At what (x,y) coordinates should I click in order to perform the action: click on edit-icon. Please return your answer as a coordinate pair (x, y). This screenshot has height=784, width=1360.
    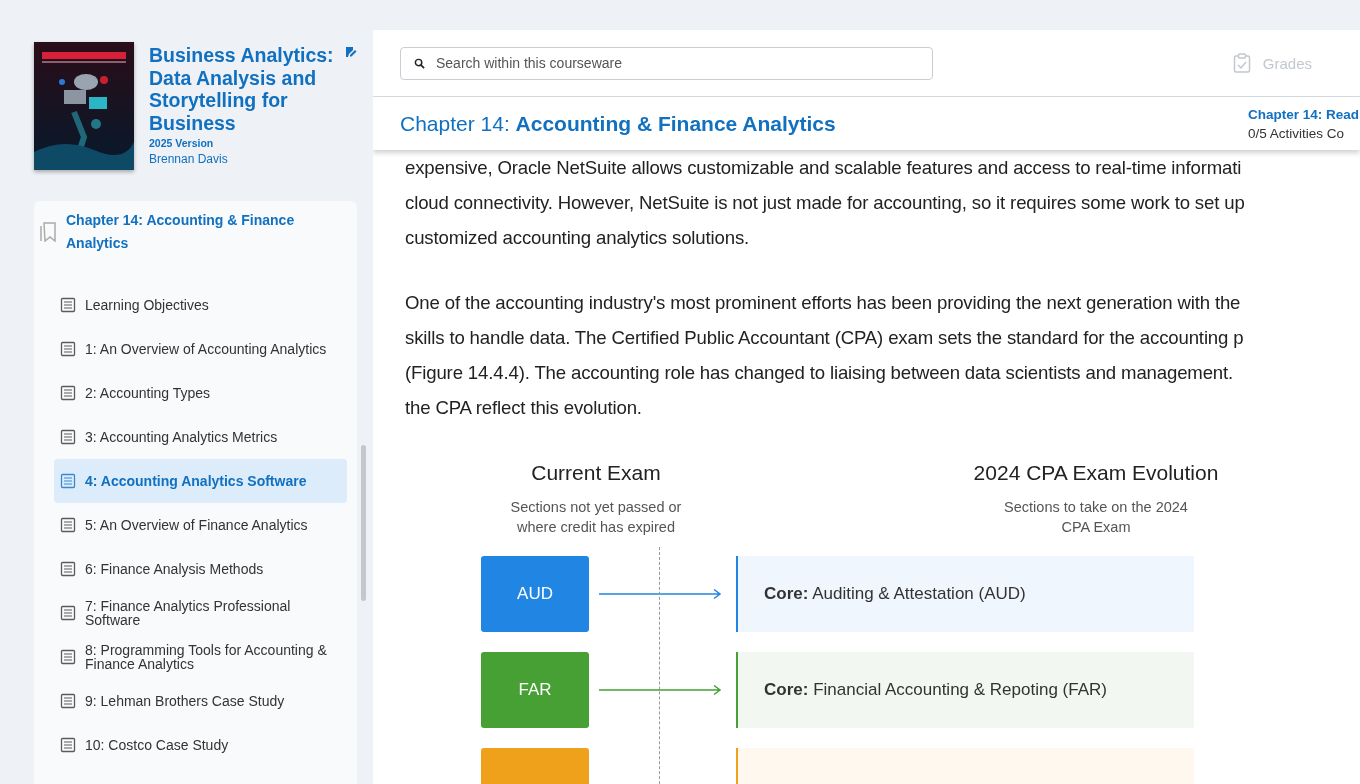
    Looking at the image, I should click on (351, 52).